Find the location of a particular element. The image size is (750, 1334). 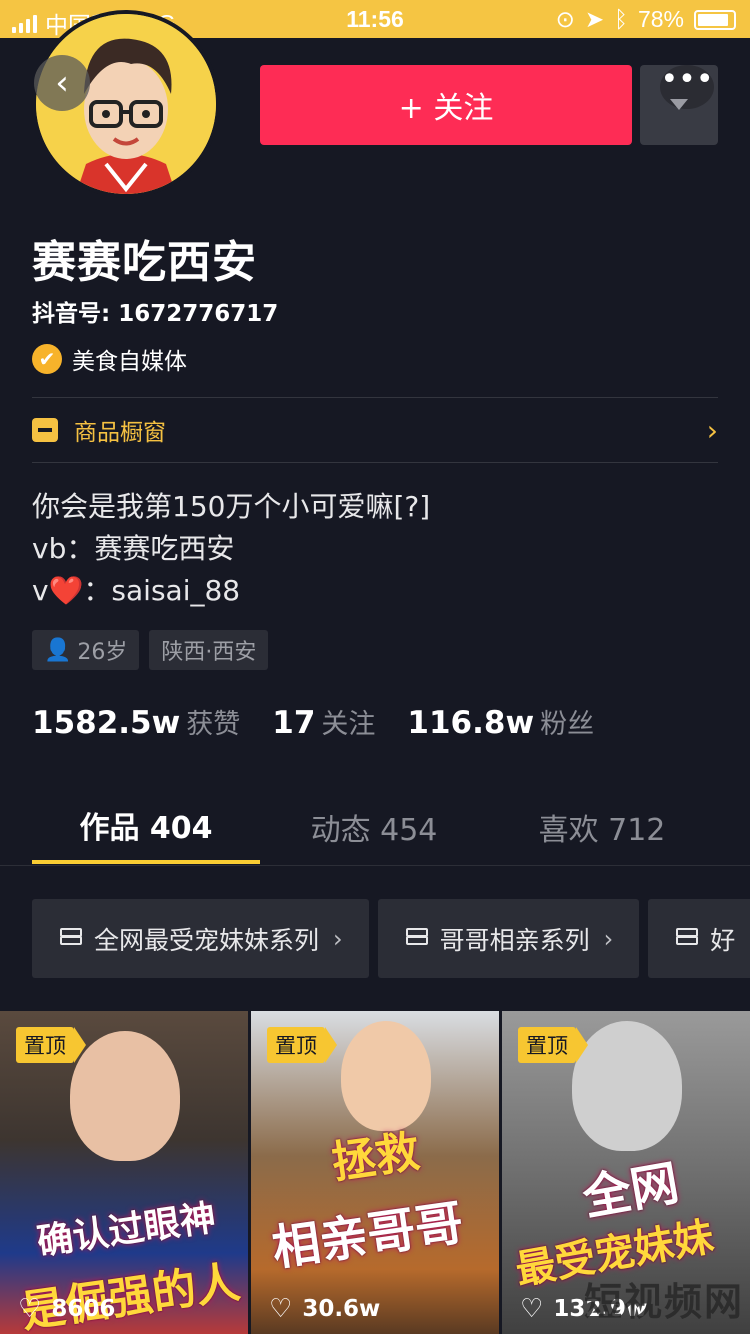

collection-chip: 好 is located at coordinates (699, 938).